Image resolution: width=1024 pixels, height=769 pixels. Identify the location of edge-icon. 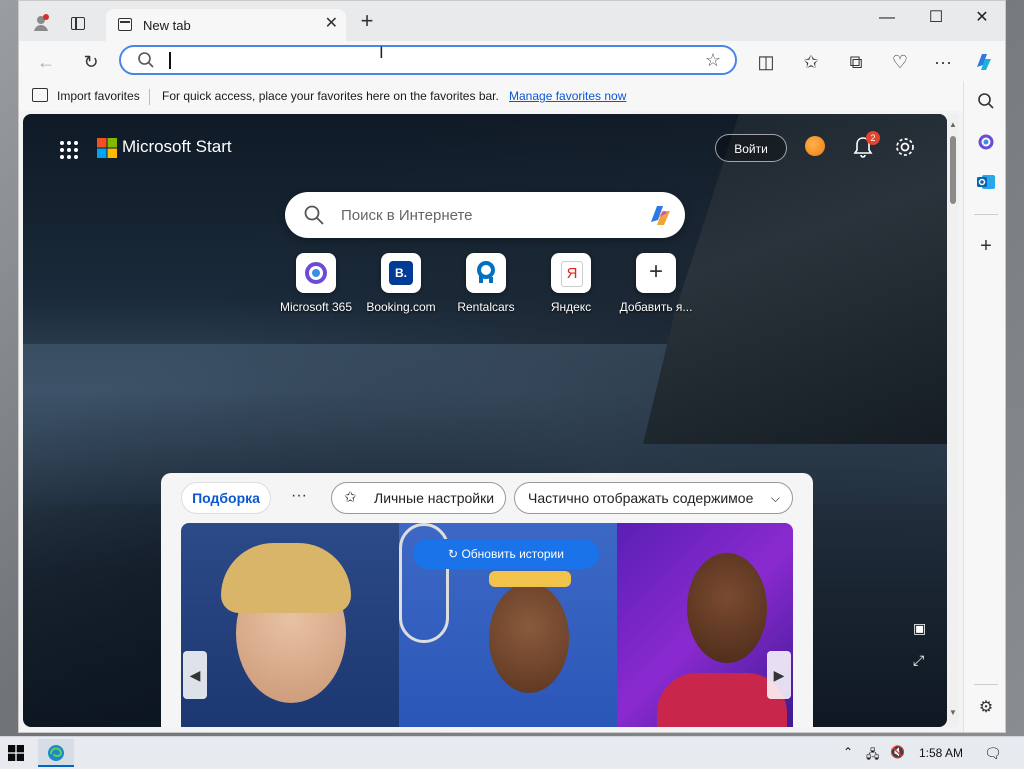
(56, 753).